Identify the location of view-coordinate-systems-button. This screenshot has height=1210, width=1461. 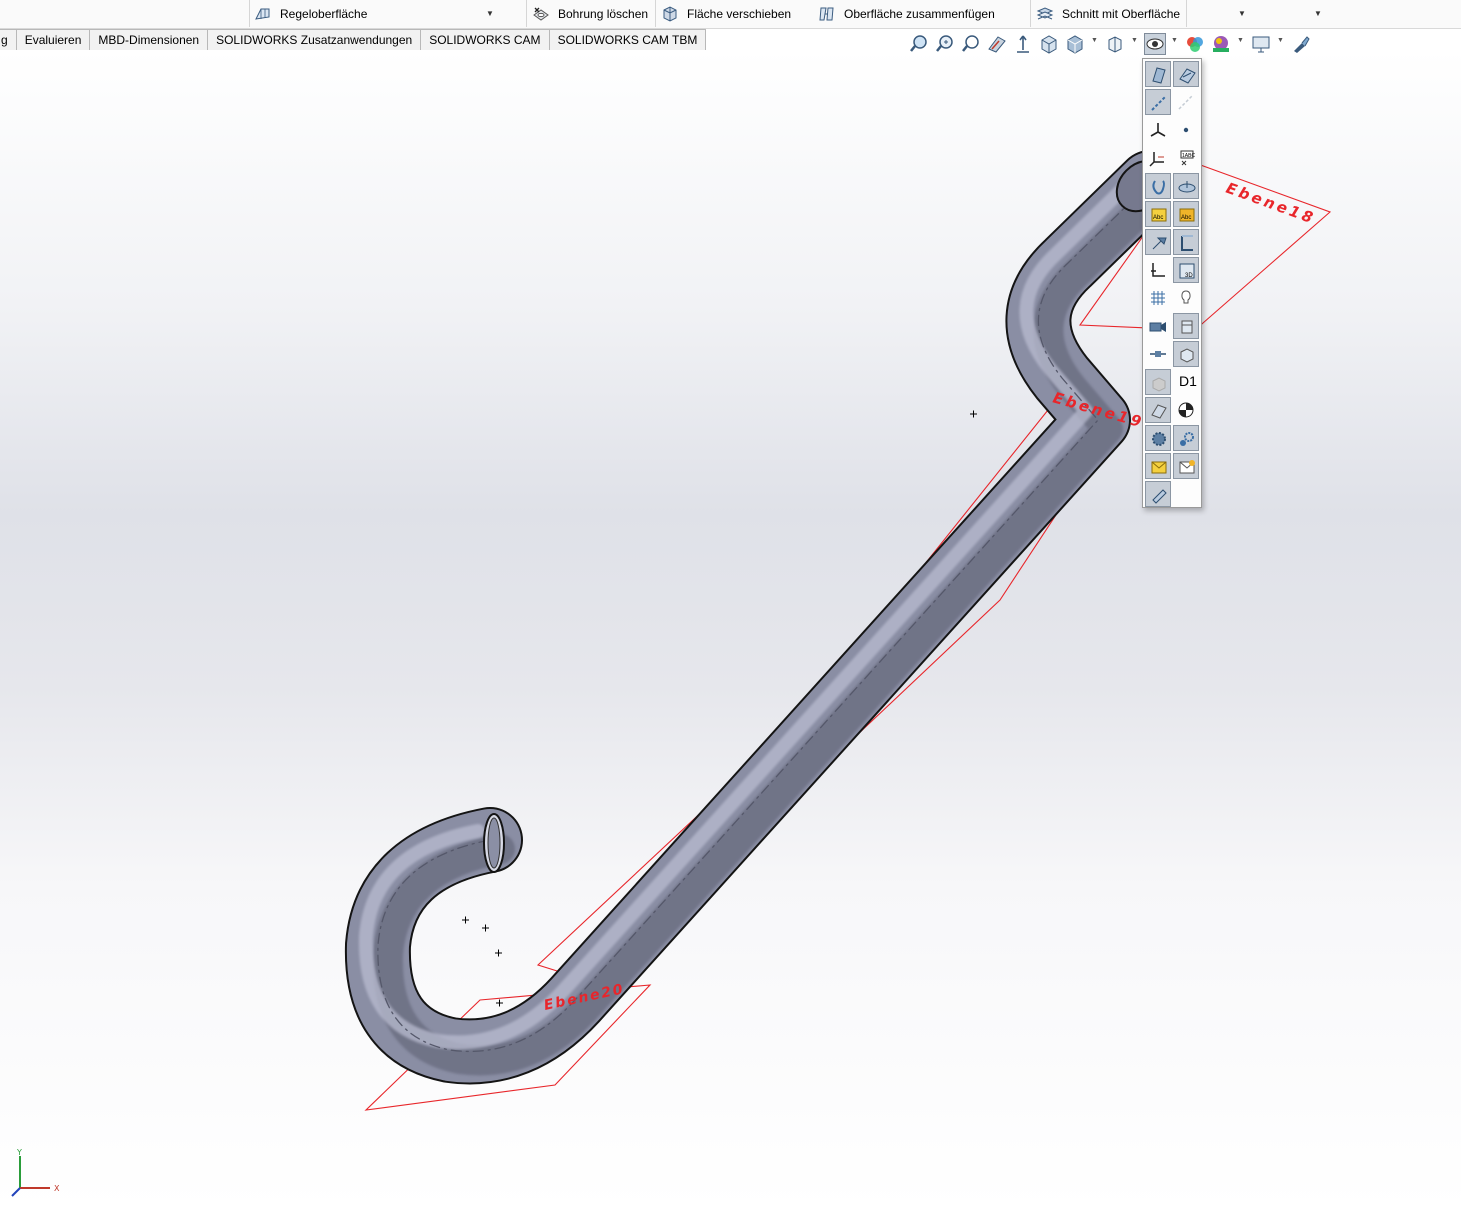
(1158, 158).